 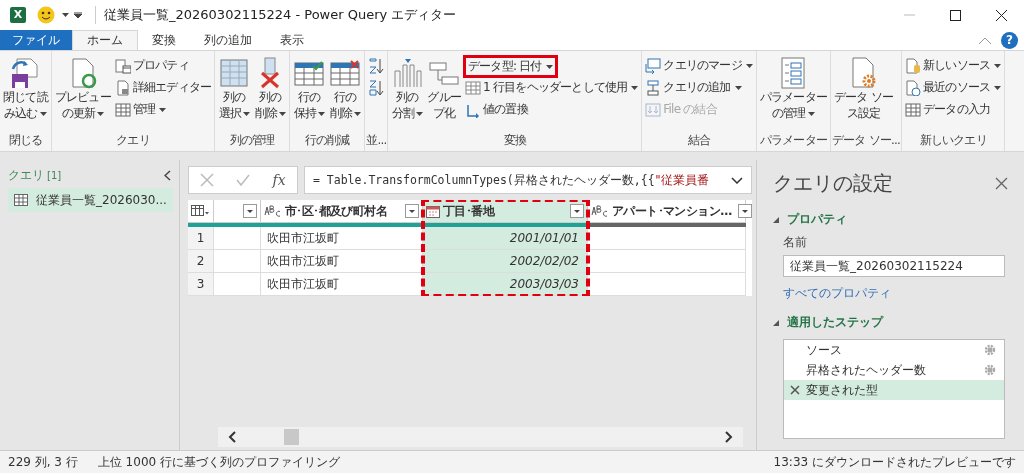 What do you see at coordinates (515, 140) in the screenshot?
I see `group-label: 変換` at bounding box center [515, 140].